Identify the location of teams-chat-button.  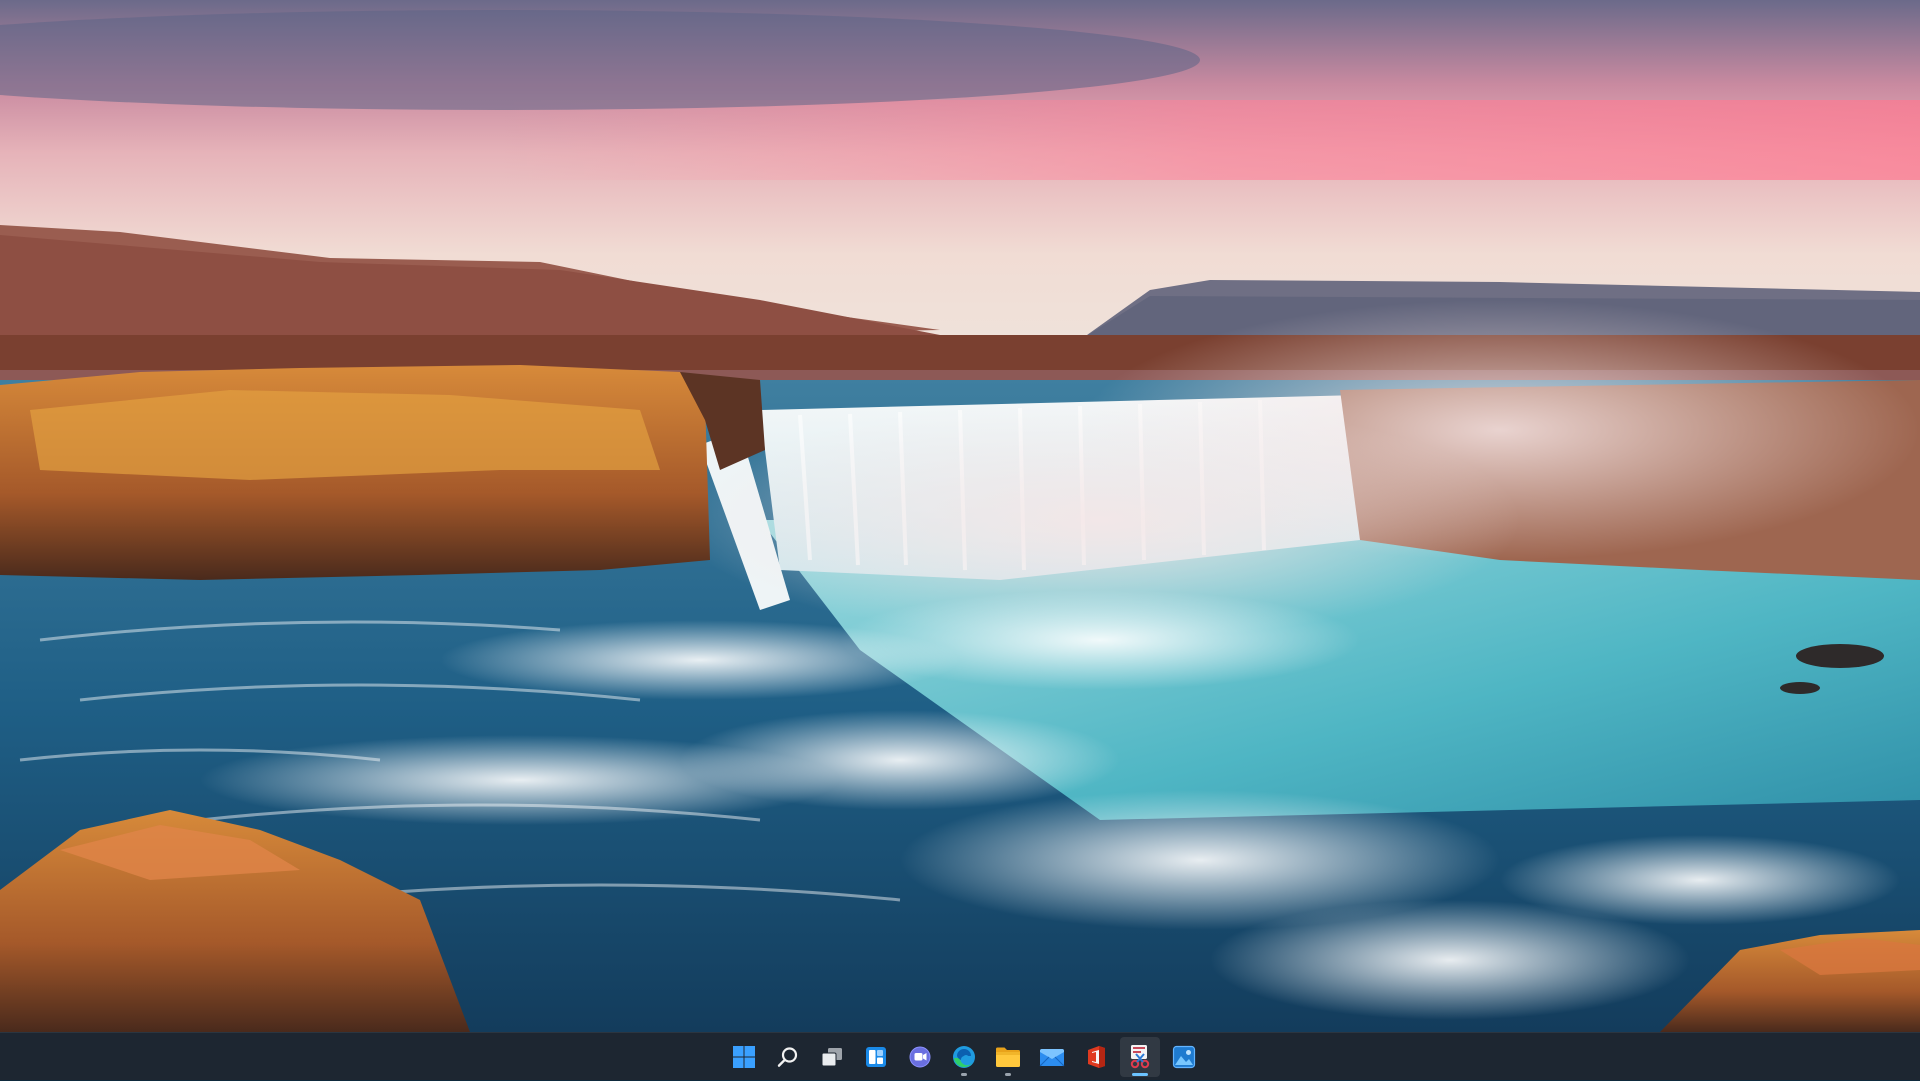
(920, 1057).